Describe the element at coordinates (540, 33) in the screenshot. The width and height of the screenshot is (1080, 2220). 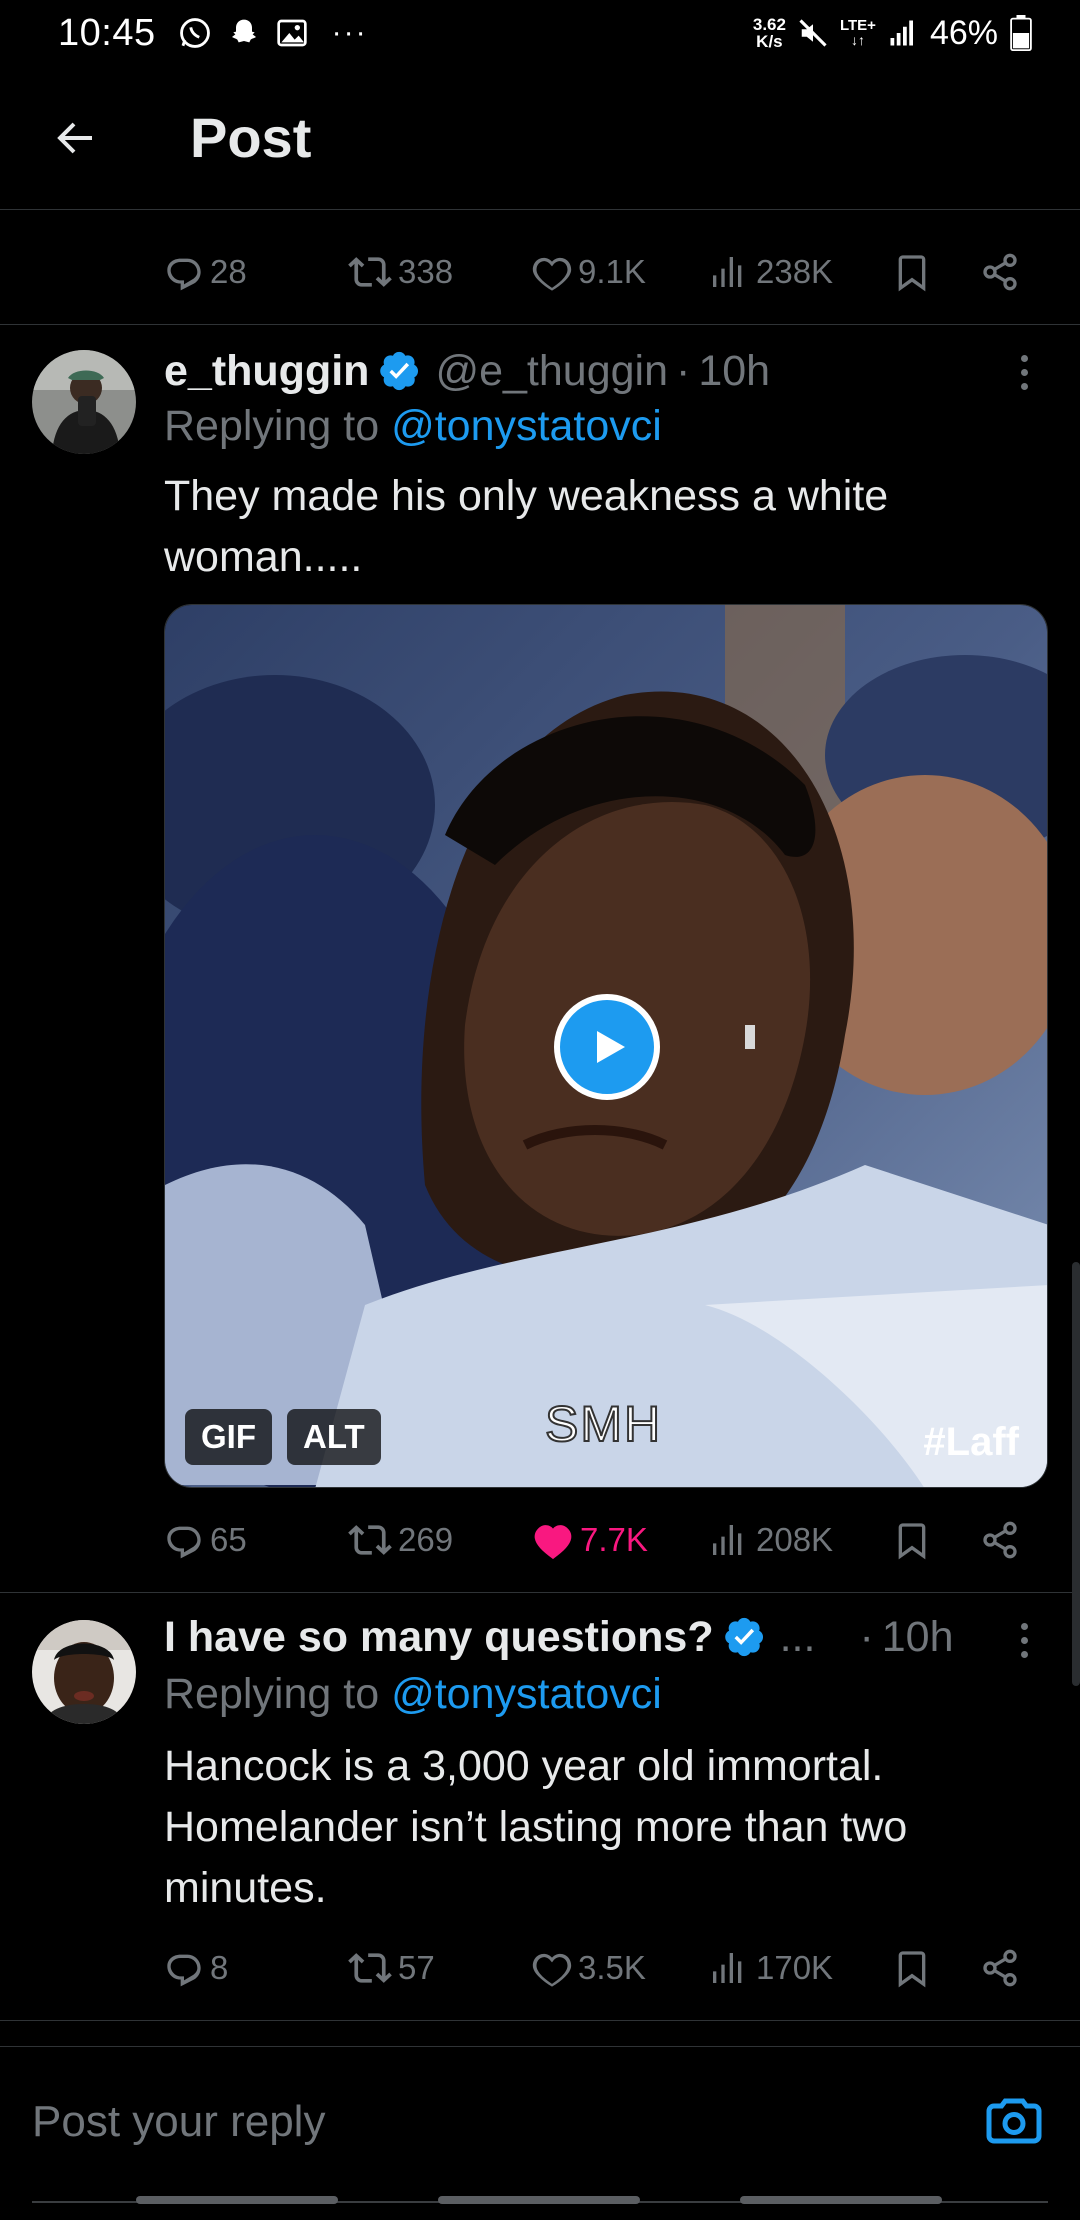
I see `status-bar: 10:45 ··· 3.62 K/s LTE+ ↓↑ 46%` at that location.